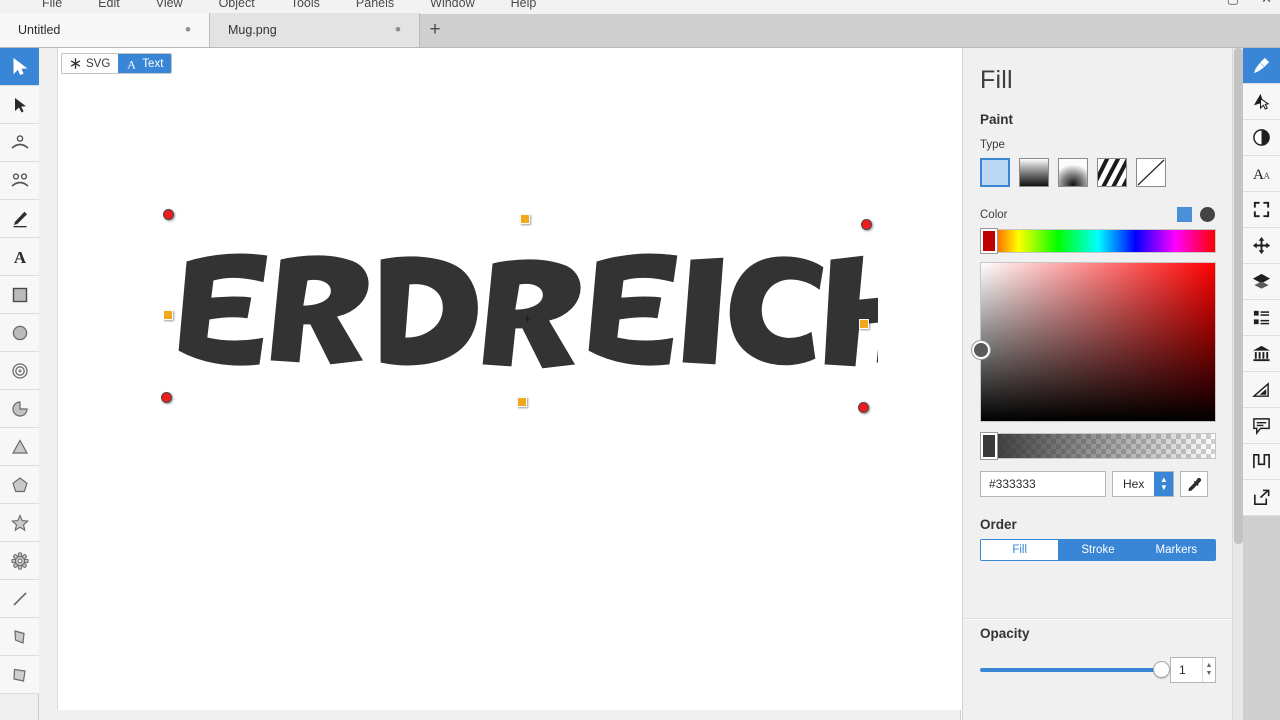 This screenshot has height=720, width=1280. I want to click on measure-panel-icon, so click(1261, 390).